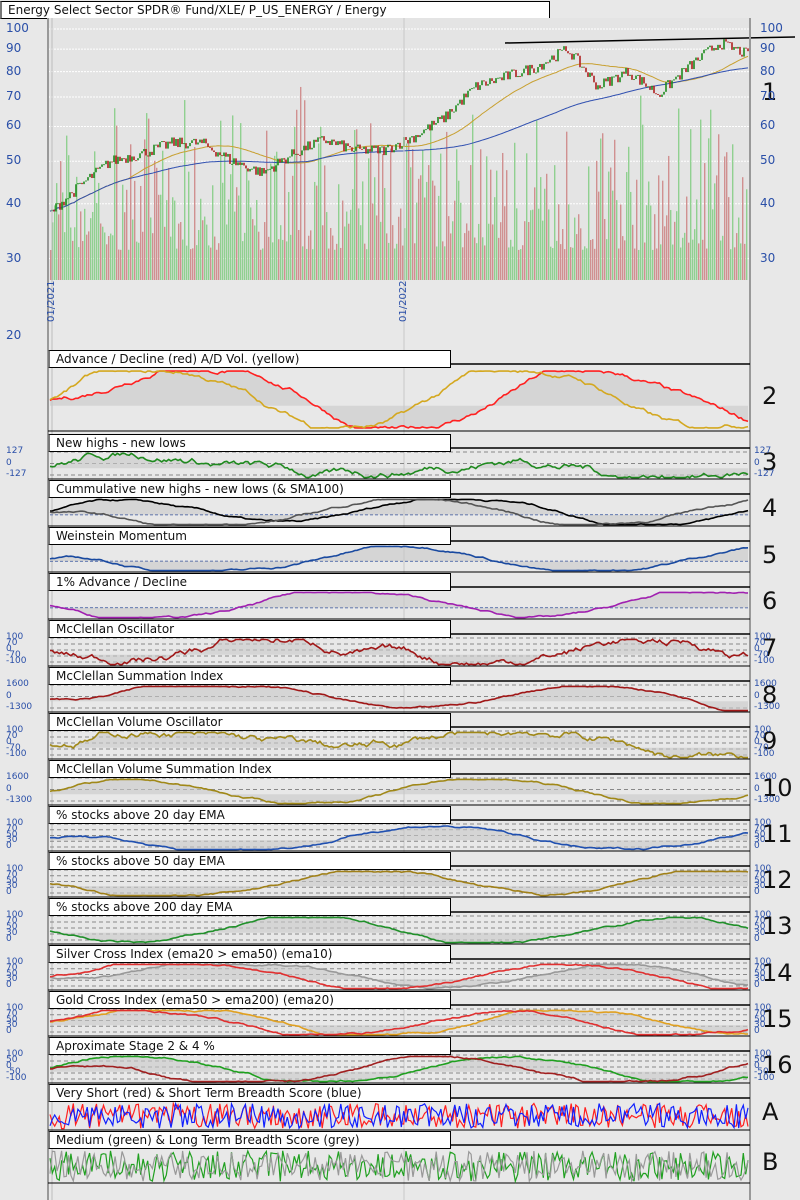 This screenshot has width=800, height=1200. I want to click on date-tick-label: 01/2022, so click(403, 301).